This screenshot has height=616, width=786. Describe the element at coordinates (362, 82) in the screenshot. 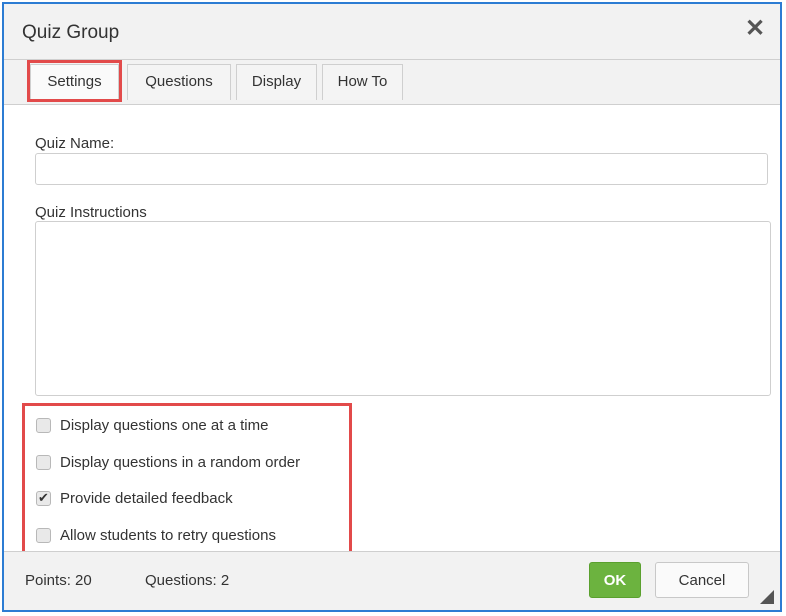

I see `tab-how-to: How To` at that location.